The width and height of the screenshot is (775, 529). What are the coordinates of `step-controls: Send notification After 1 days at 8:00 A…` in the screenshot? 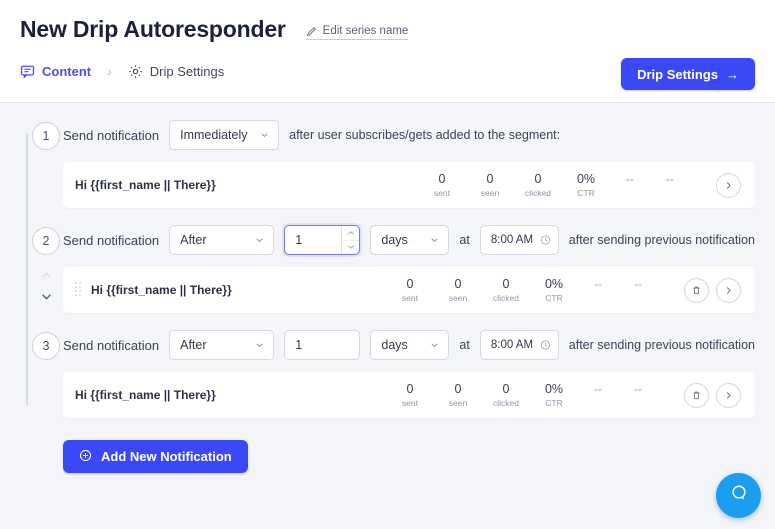 It's located at (387, 345).